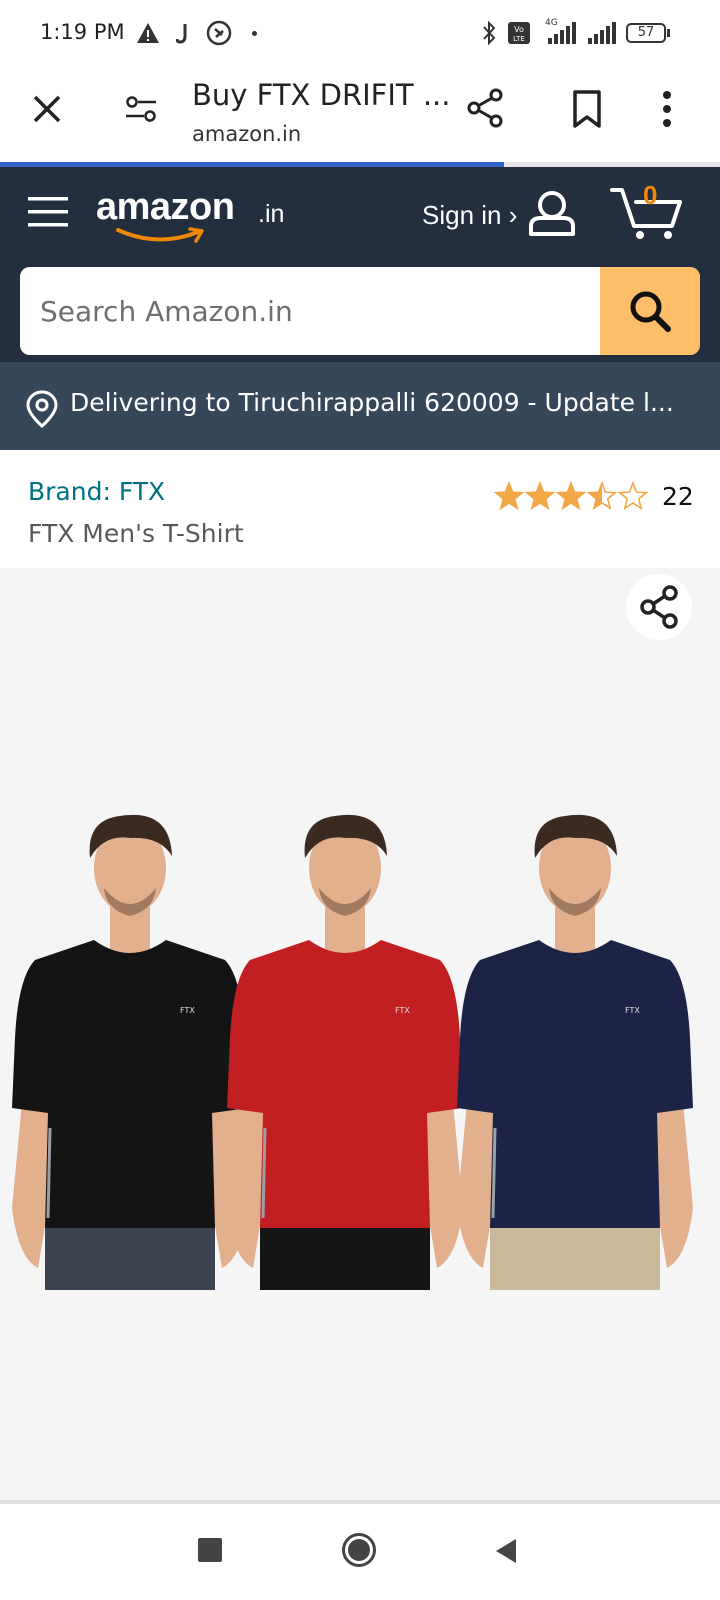 The width and height of the screenshot is (720, 1600). I want to click on cart-count: 0, so click(650, 195).